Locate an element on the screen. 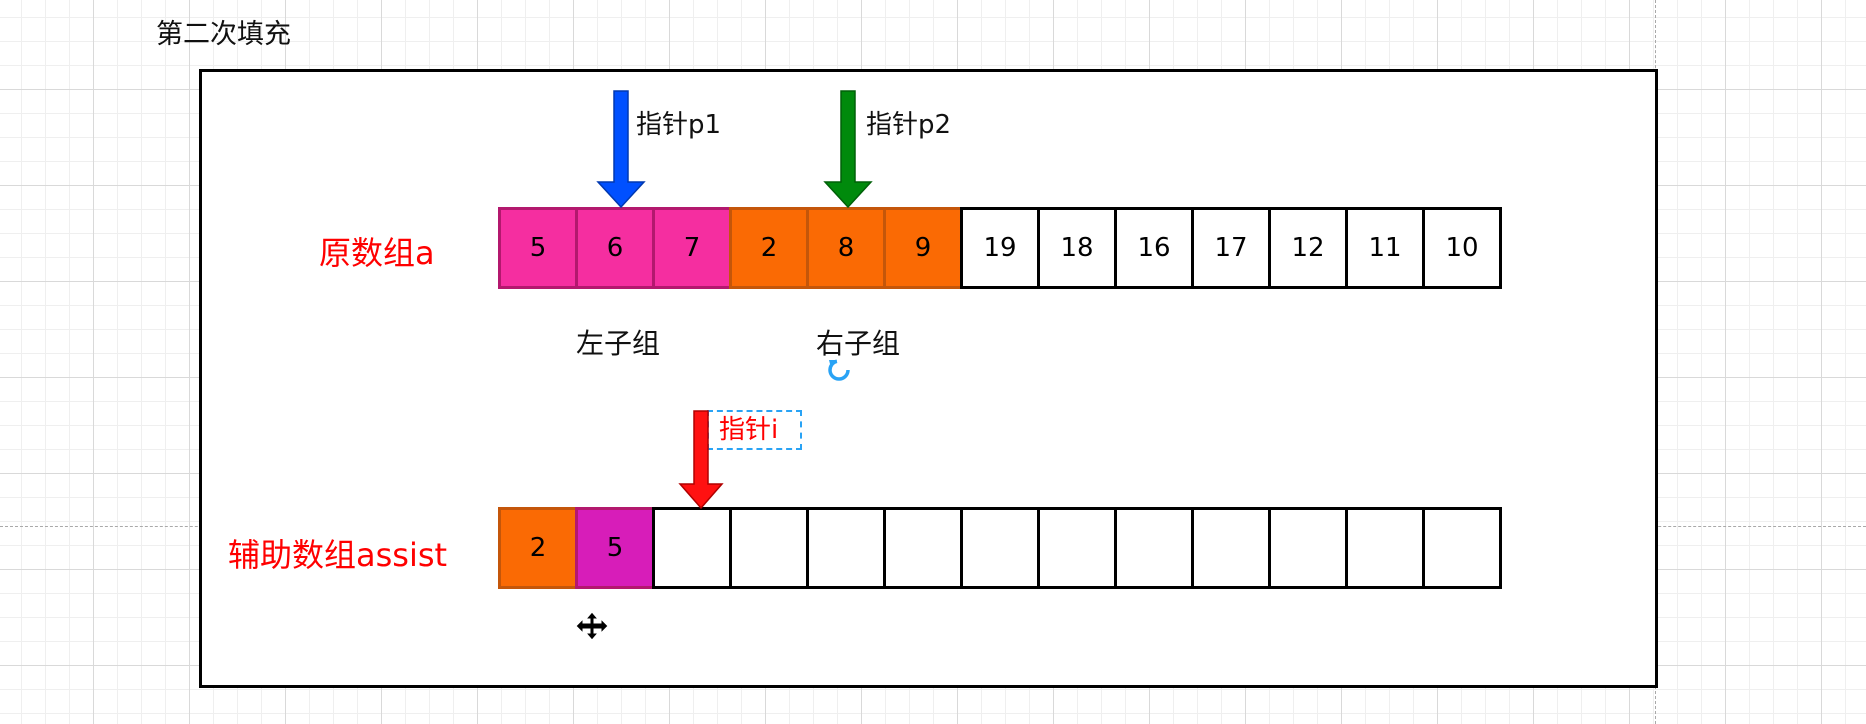  diagram-overlay is located at coordinates (724, 365).